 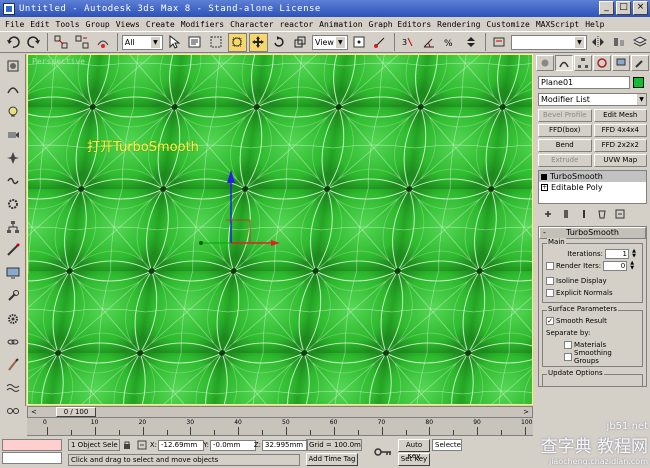 I want to click on uvw-map-button: UVW Map, so click(x=620, y=160).